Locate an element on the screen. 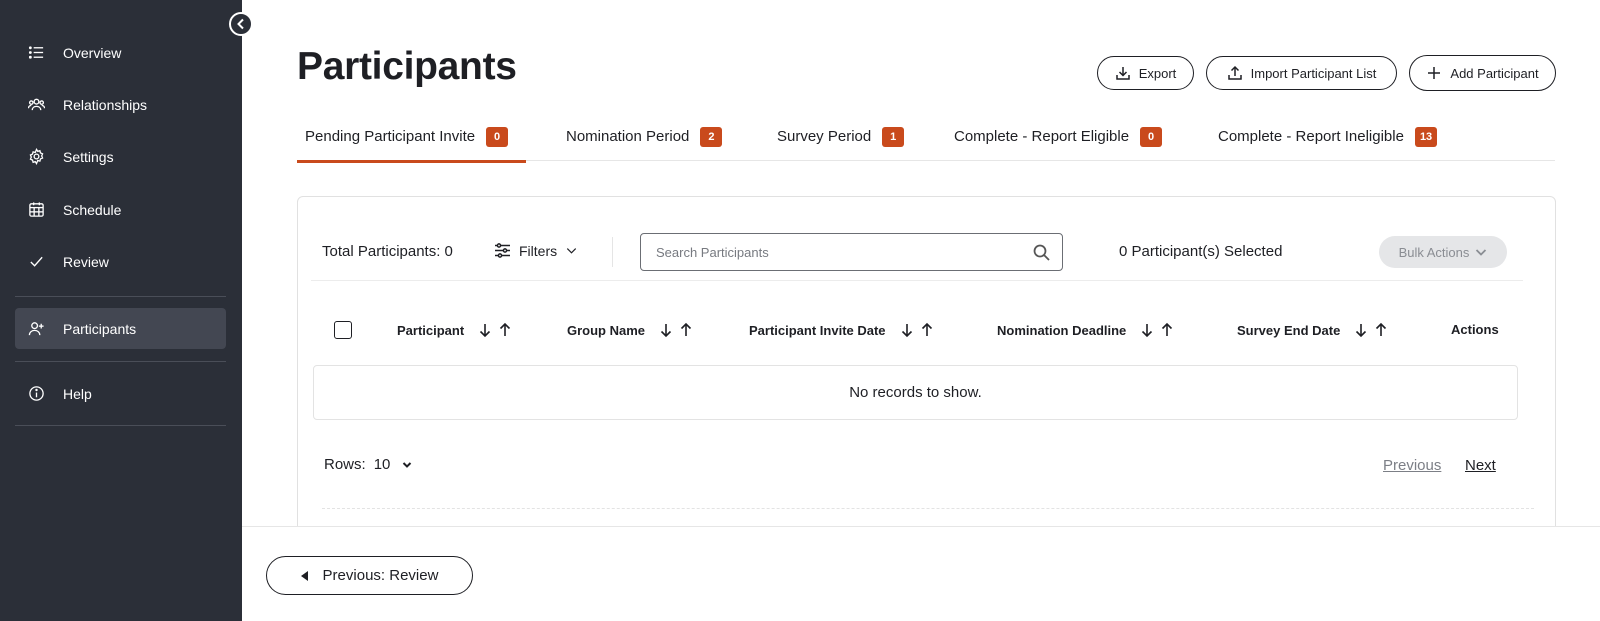 This screenshot has height=621, width=1600. column-label: Participant Invite Date is located at coordinates (817, 330).